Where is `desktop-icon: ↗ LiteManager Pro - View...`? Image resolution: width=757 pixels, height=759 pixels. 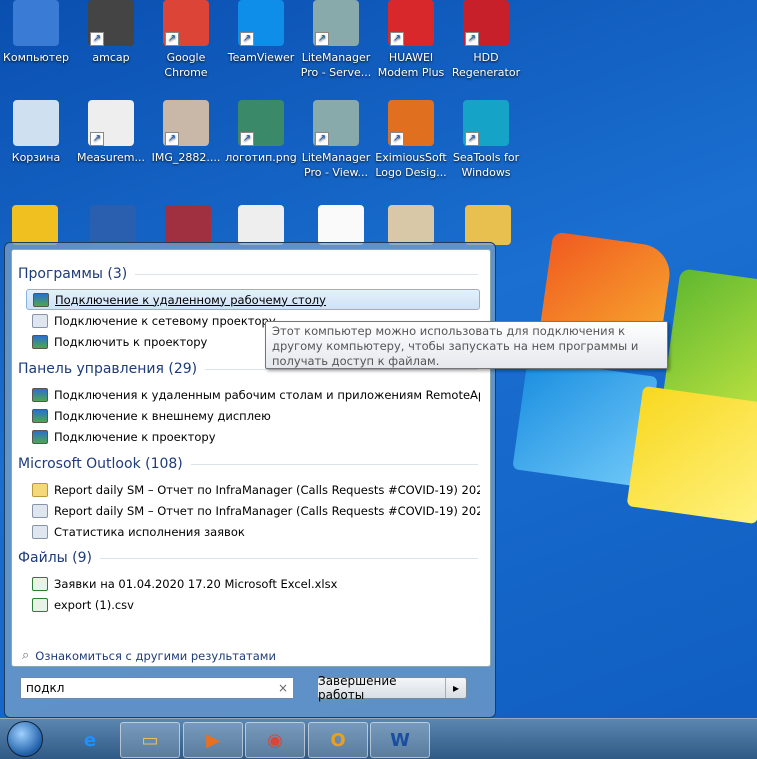
desktop-icon: ↗ LiteManager Pro - View... is located at coordinates (336, 139).